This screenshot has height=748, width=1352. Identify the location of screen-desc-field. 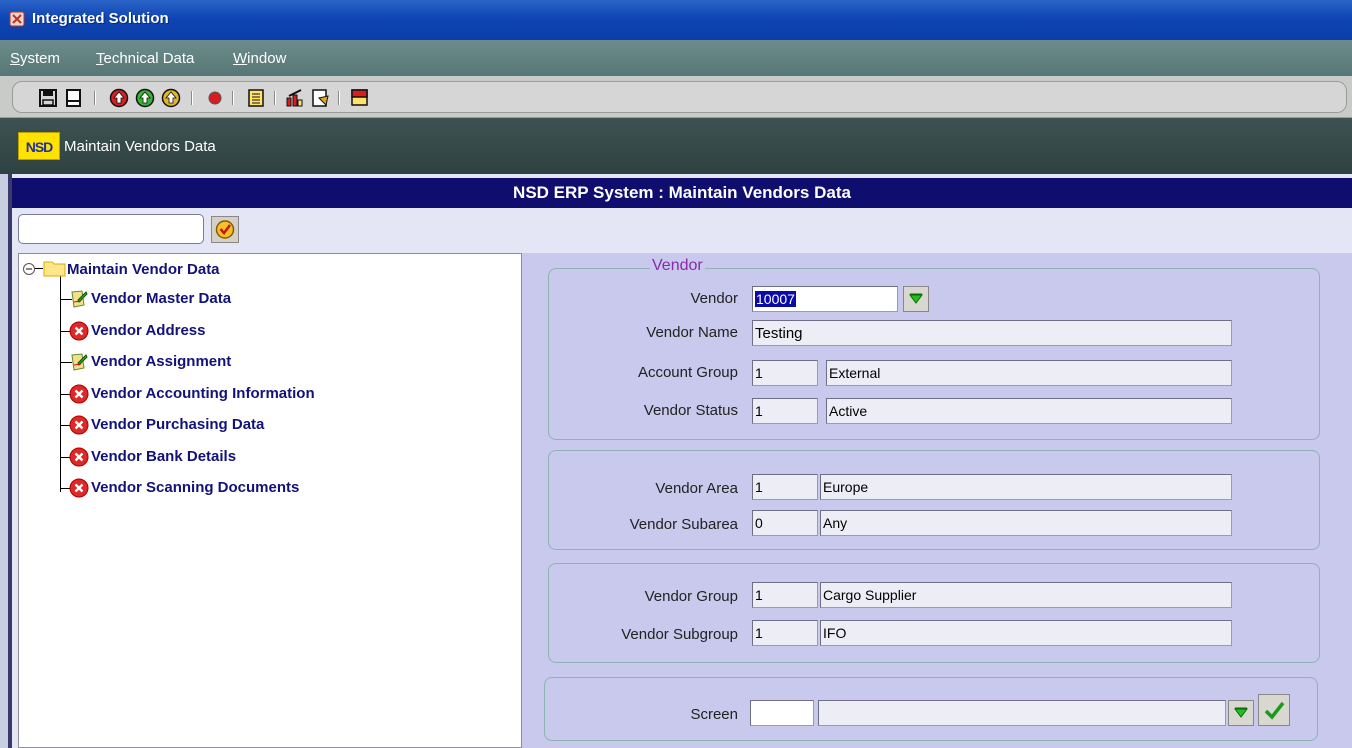
(1022, 713).